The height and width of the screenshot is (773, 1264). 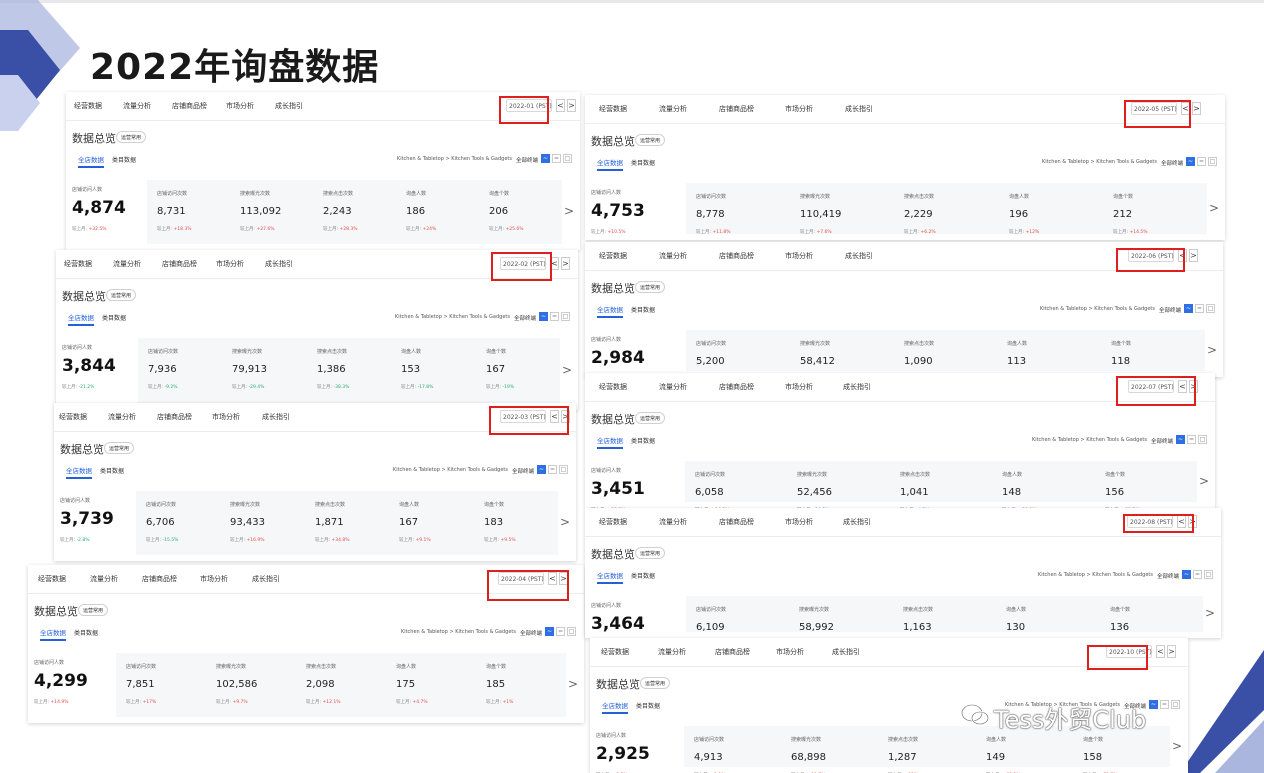 I want to click on metric-card: 询盘人数 153 较上月: -17.8%, so click(x=433, y=371).